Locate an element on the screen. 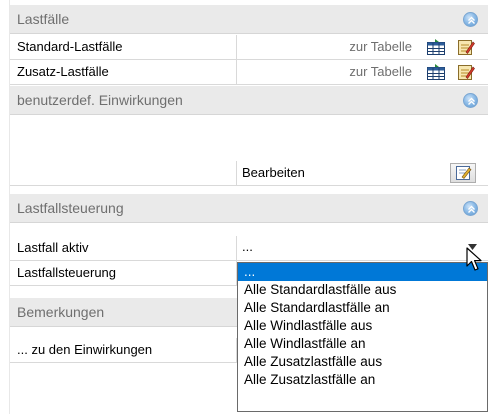  section-title: Lastfallsteuerung is located at coordinates (70, 208).